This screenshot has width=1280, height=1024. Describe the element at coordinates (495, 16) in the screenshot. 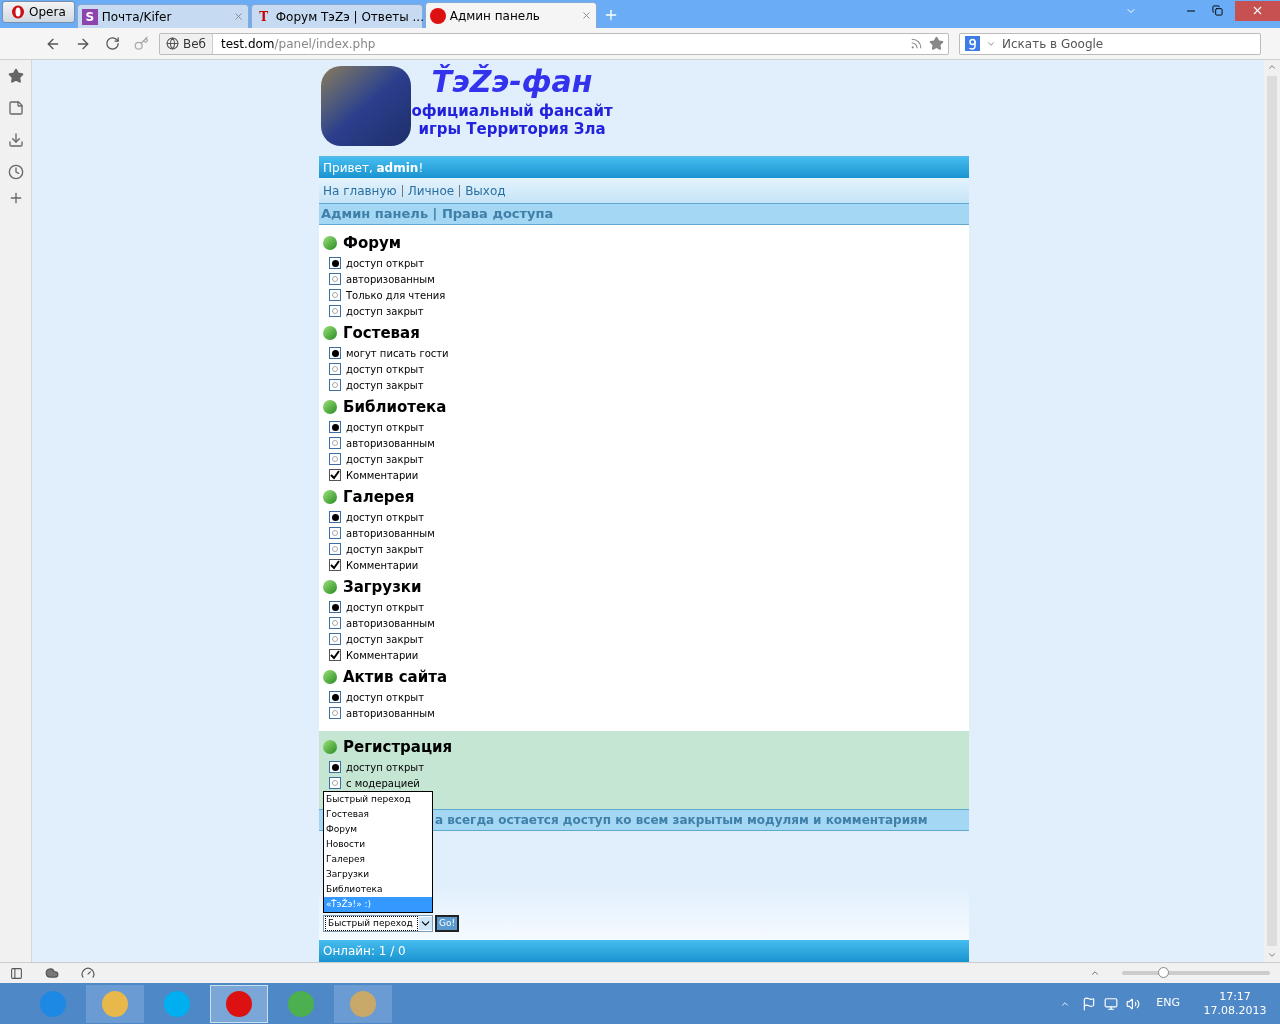

I see `tab-title: Админ панель` at that location.